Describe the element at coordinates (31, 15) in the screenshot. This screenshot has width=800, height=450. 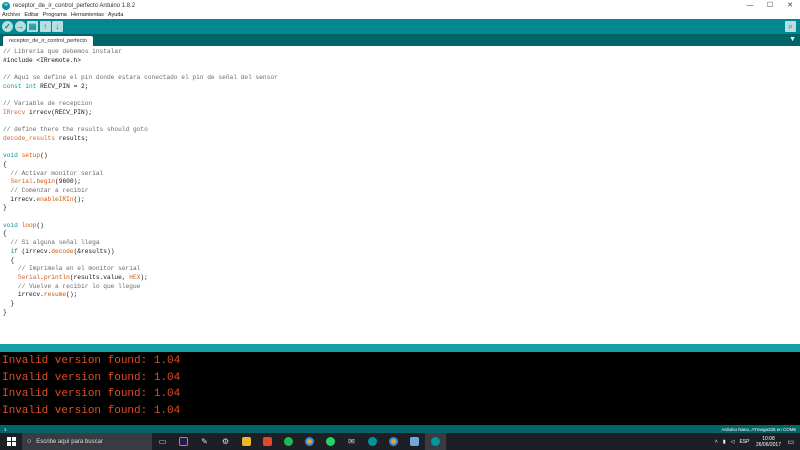
I see `menu-editar: Editar` at that location.